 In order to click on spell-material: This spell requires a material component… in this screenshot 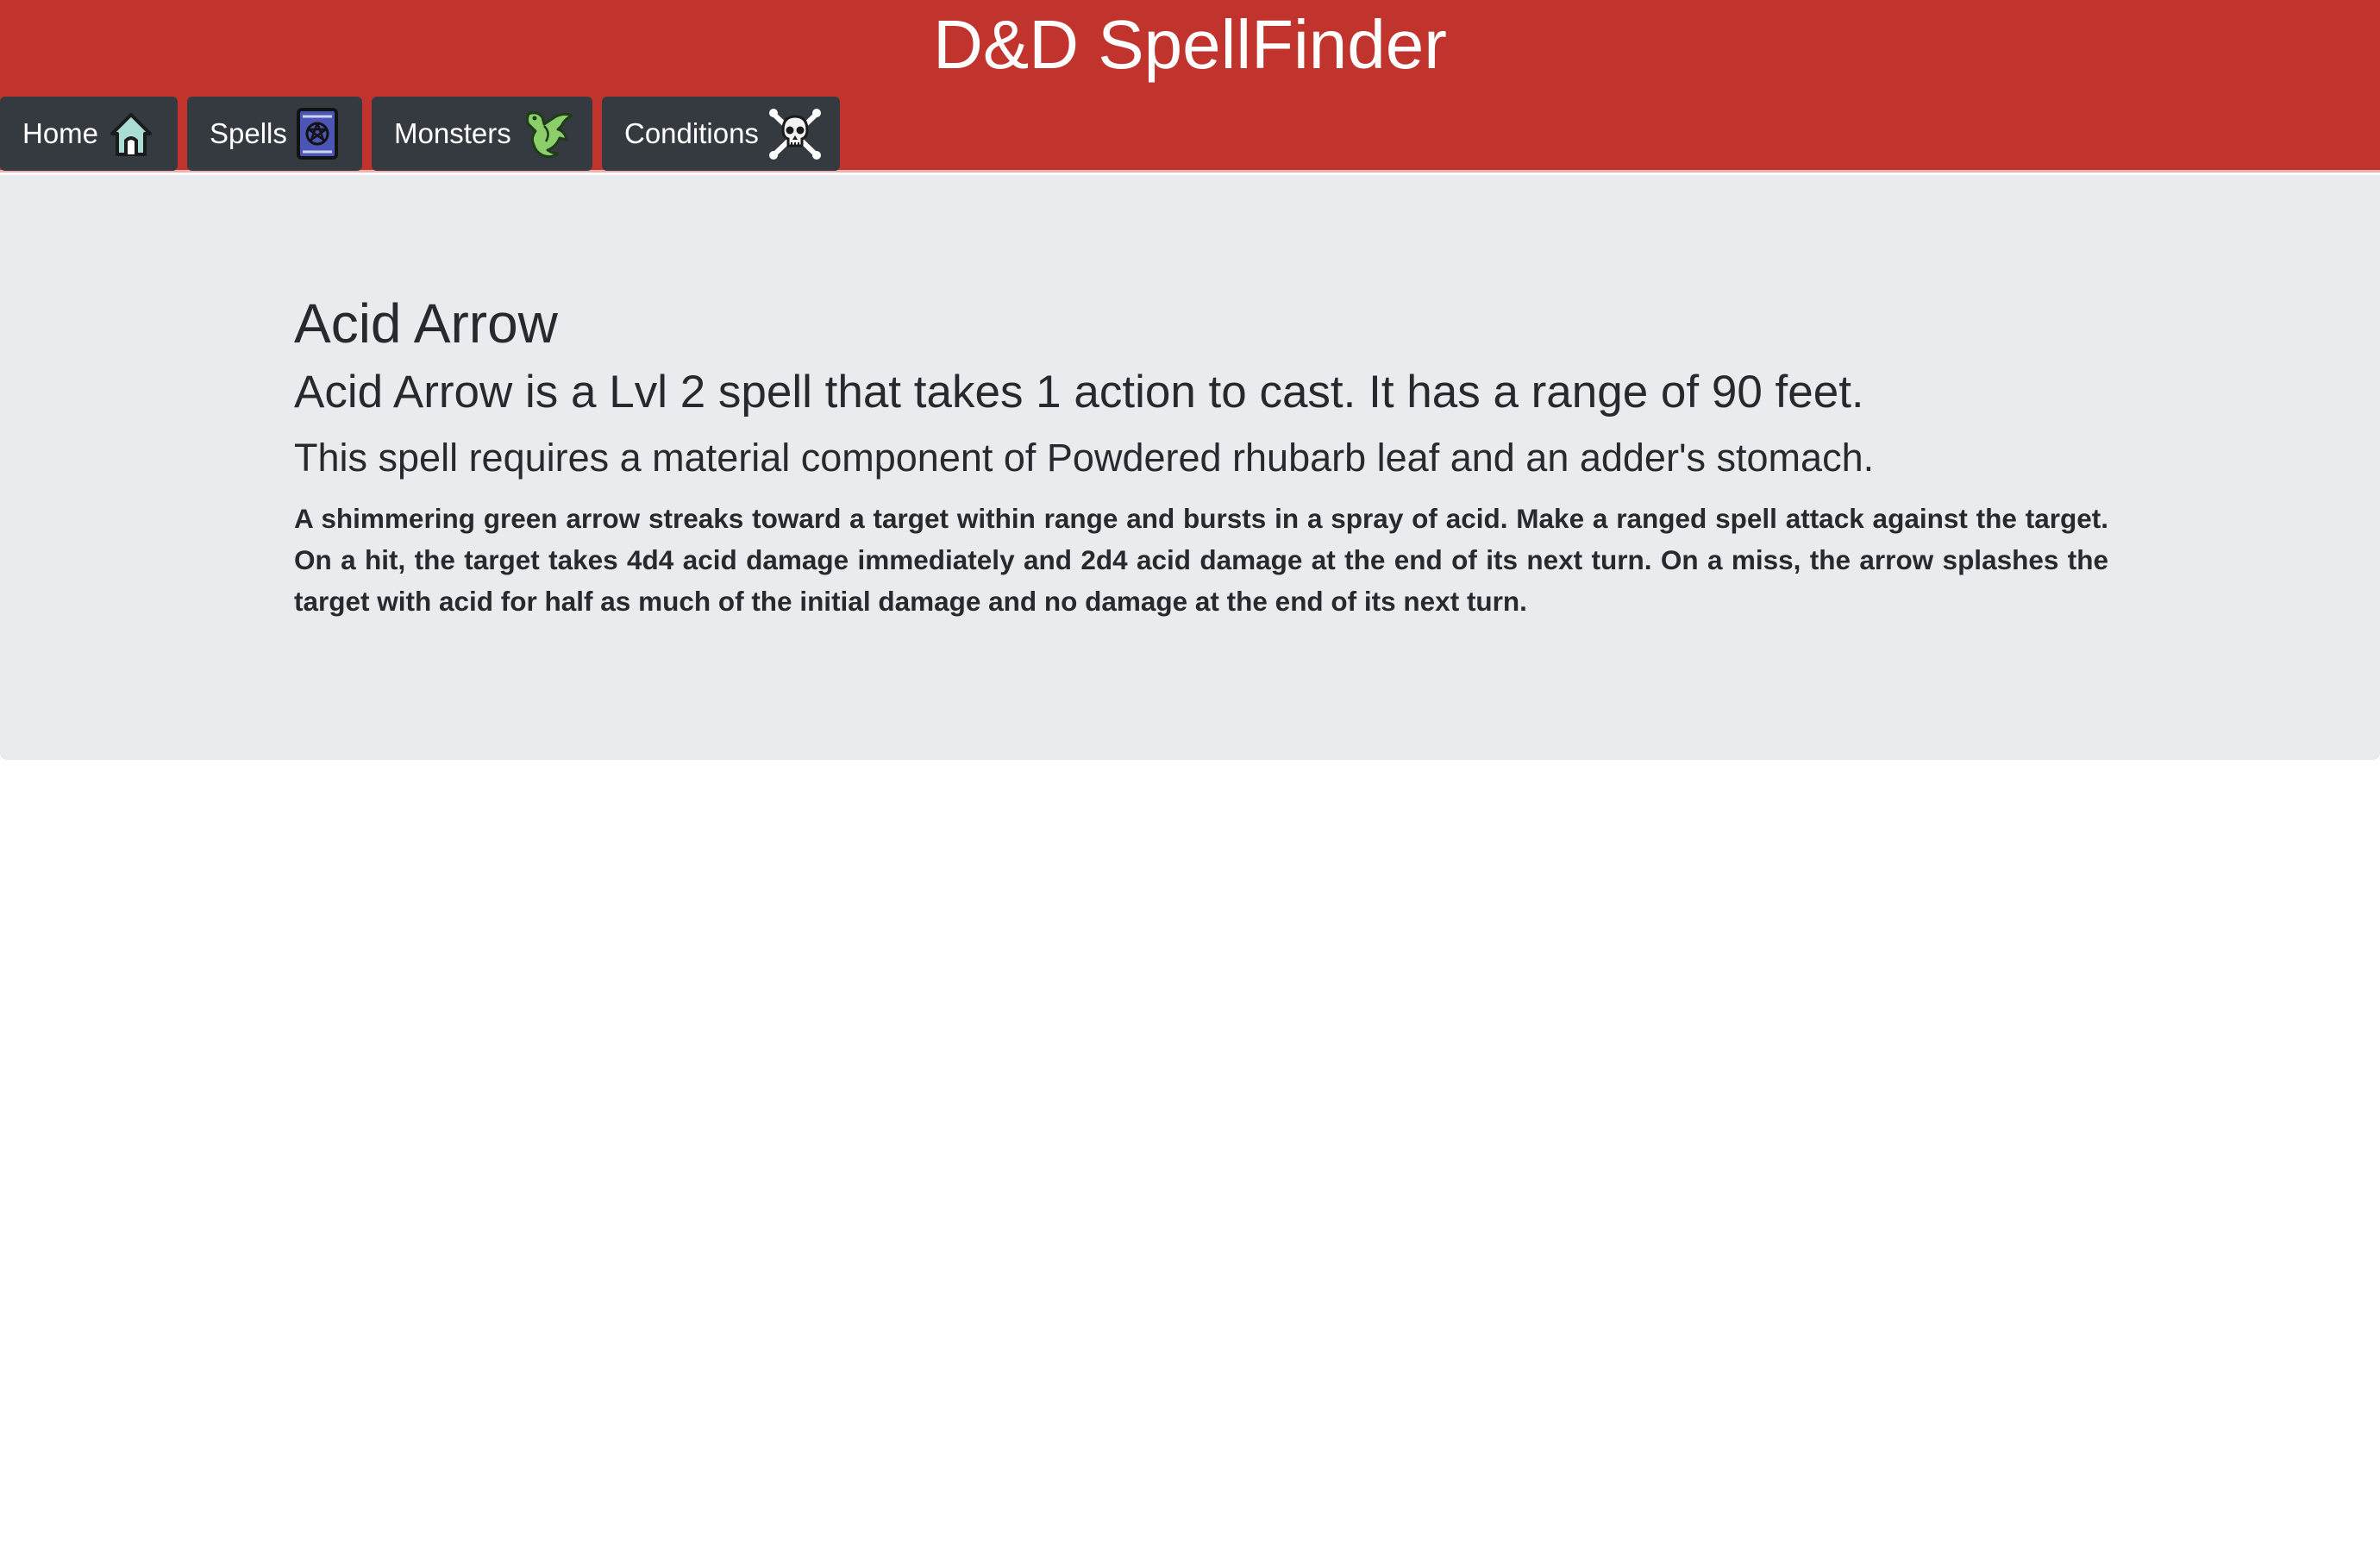, I will do `click(1085, 458)`.